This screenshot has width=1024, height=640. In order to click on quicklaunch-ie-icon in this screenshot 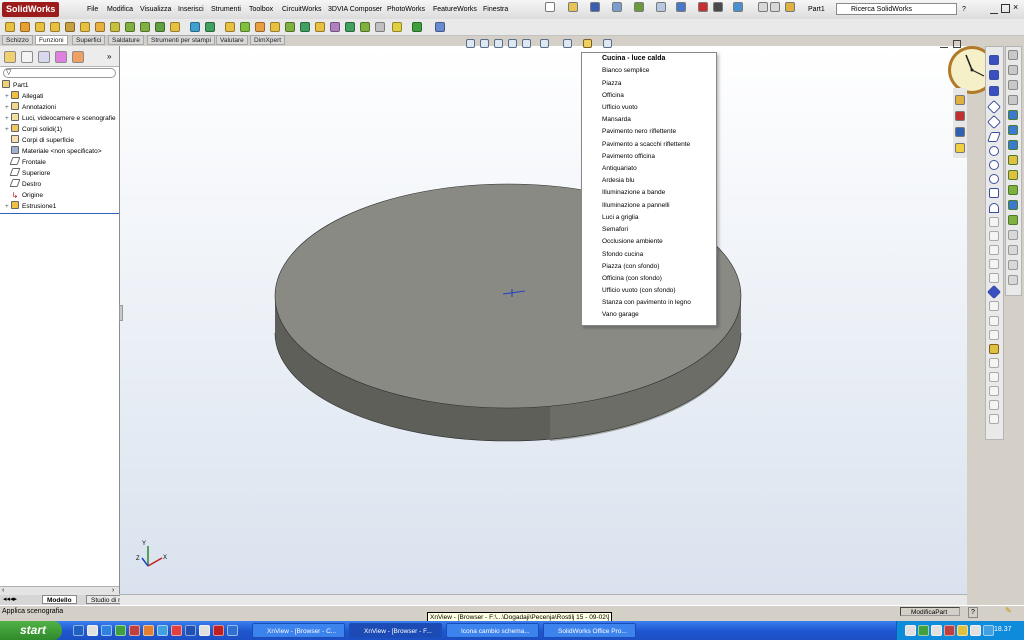, I will do `click(78, 630)`.